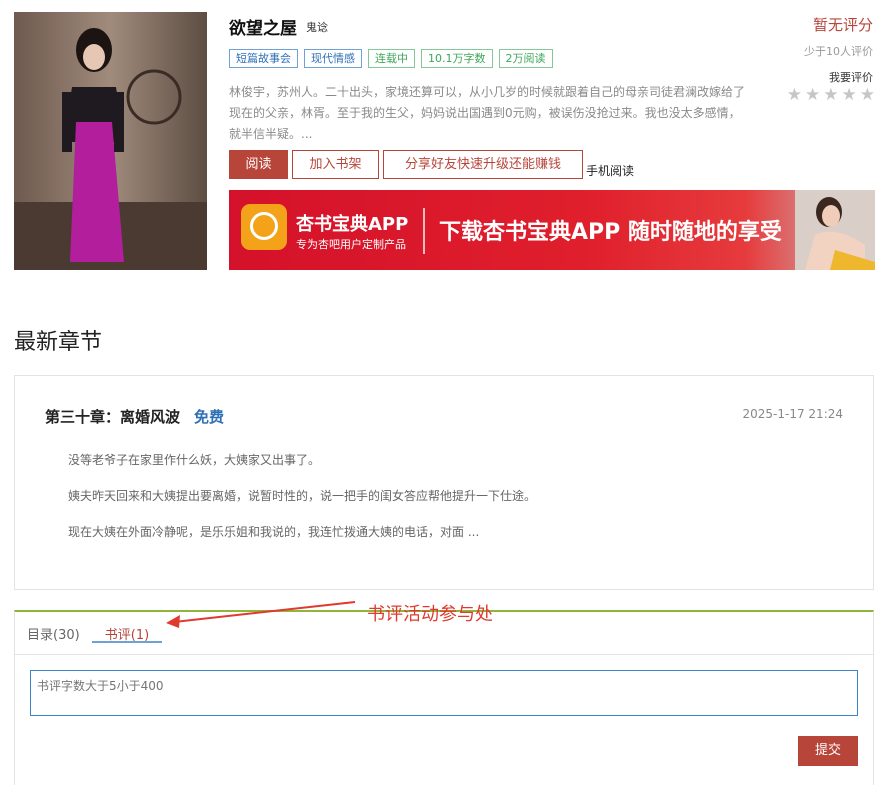 The width and height of the screenshot is (884, 785). I want to click on tag-read-count: 2万阅读, so click(525, 58).